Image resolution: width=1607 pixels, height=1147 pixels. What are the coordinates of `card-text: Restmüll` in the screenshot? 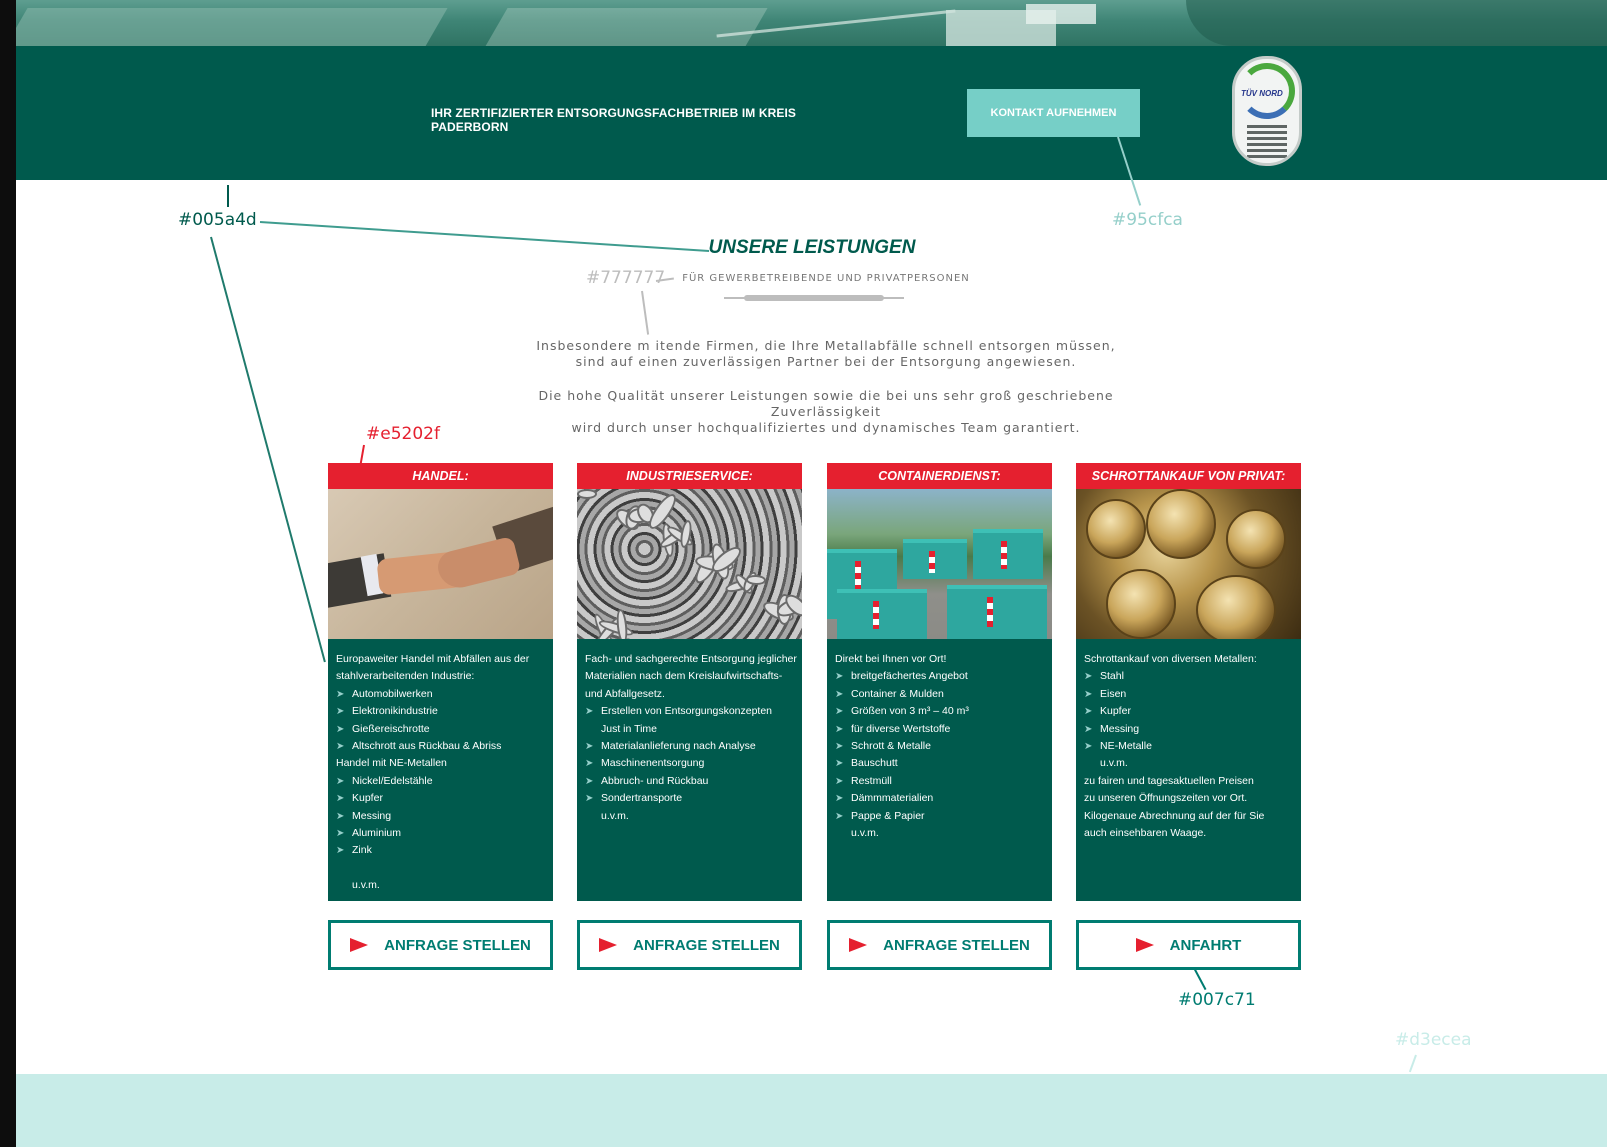 It's located at (871, 780).